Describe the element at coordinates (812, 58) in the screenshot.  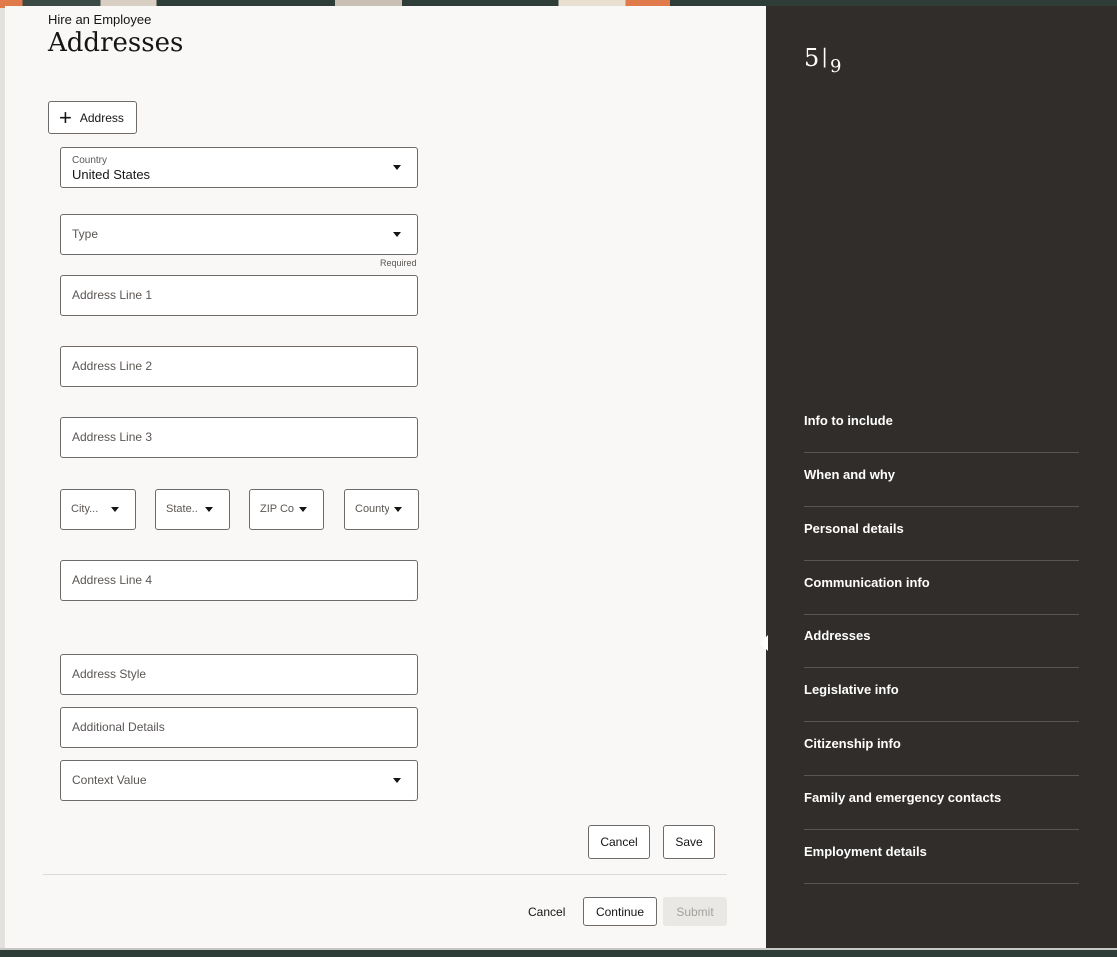
I see `current-step: 5` at that location.